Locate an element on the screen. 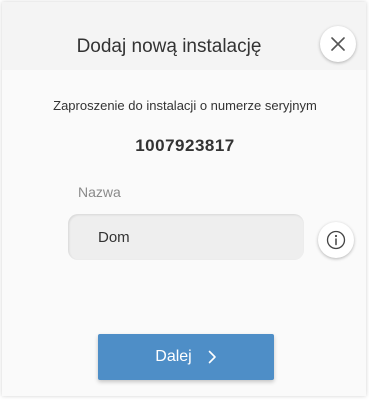 The width and height of the screenshot is (369, 400). info-button is located at coordinates (336, 240).